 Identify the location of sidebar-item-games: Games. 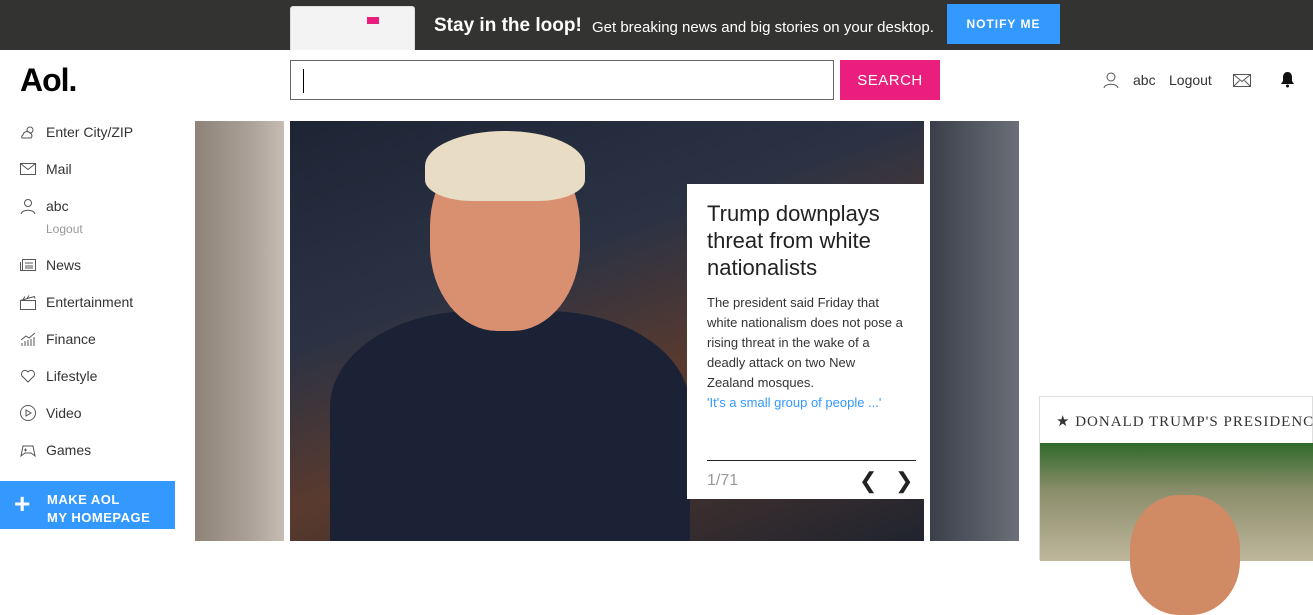
(55, 450).